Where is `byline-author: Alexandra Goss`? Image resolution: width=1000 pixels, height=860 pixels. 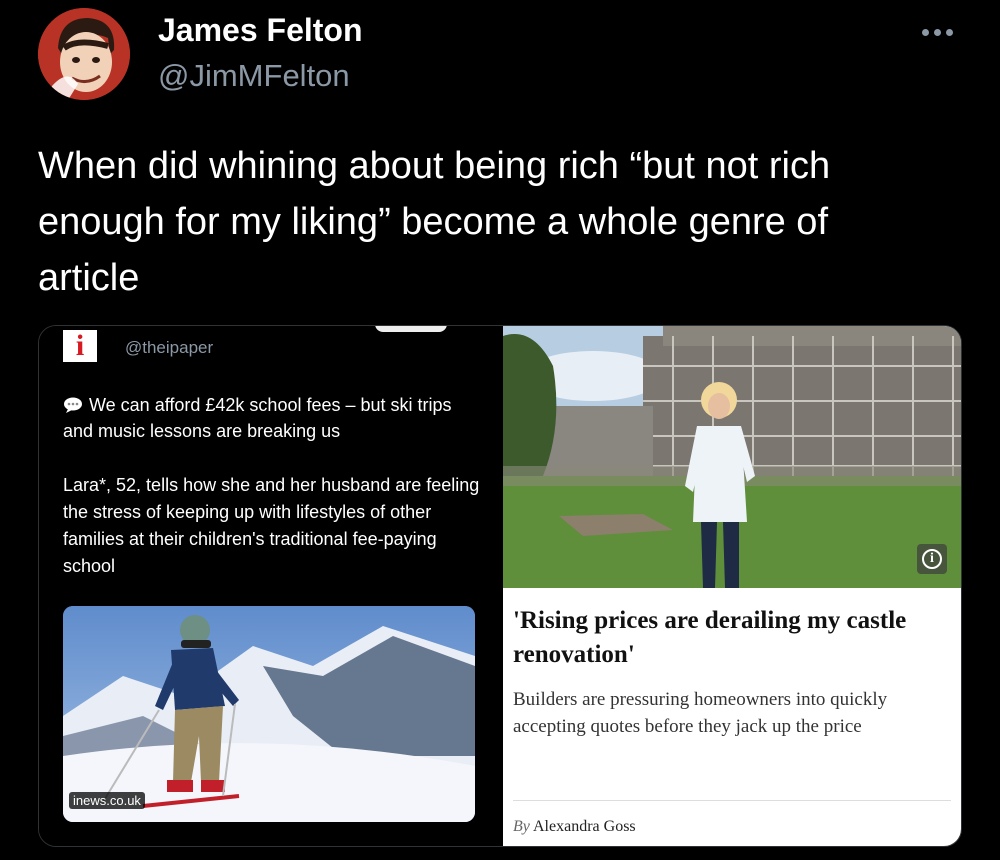
byline-author: Alexandra Goss is located at coordinates (584, 826).